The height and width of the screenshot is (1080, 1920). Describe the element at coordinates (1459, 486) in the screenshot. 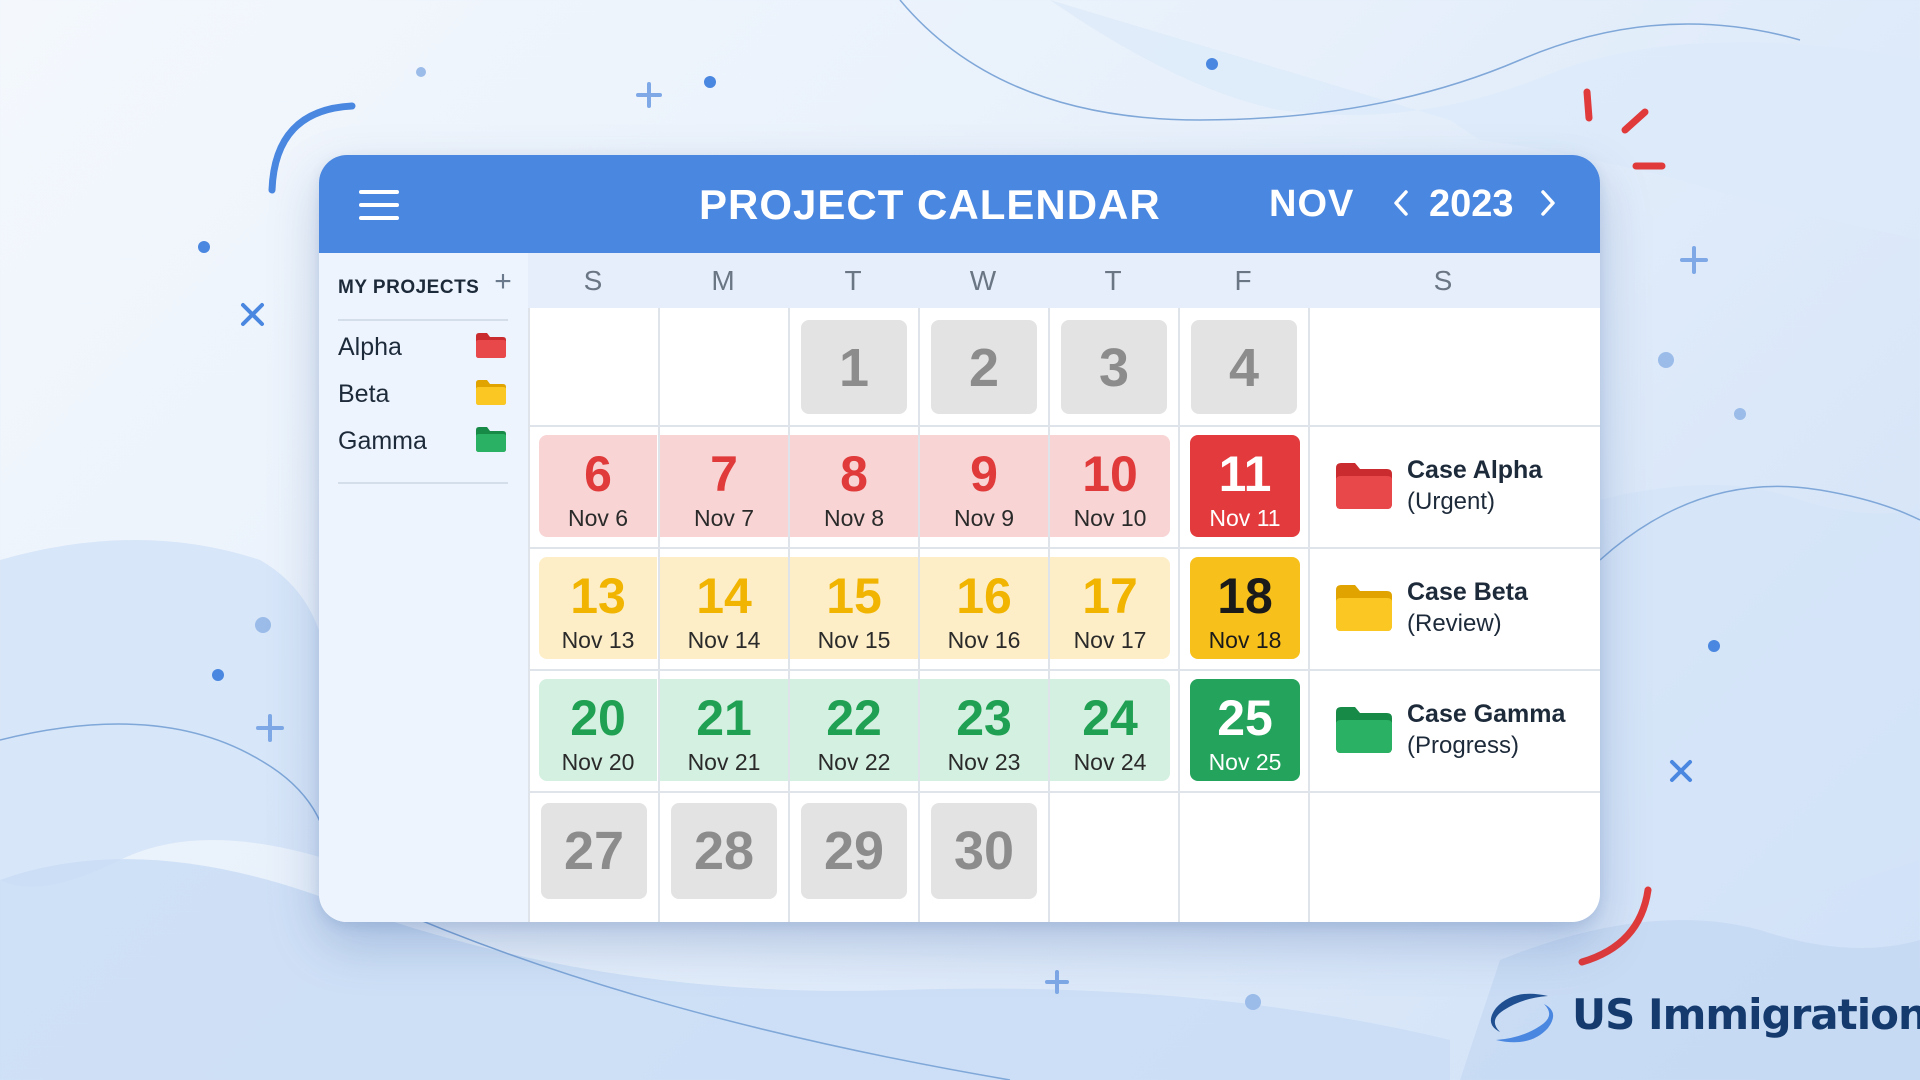

I see `case-alpha: Case Alpha (Urgent)` at that location.